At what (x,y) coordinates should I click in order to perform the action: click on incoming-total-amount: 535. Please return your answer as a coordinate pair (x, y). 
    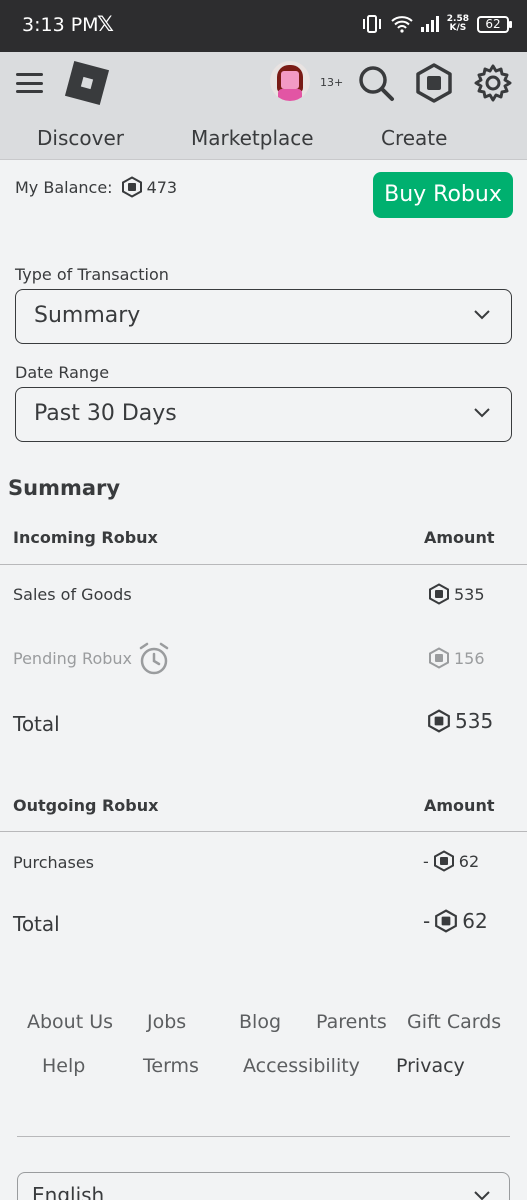
    Looking at the image, I should click on (460, 721).